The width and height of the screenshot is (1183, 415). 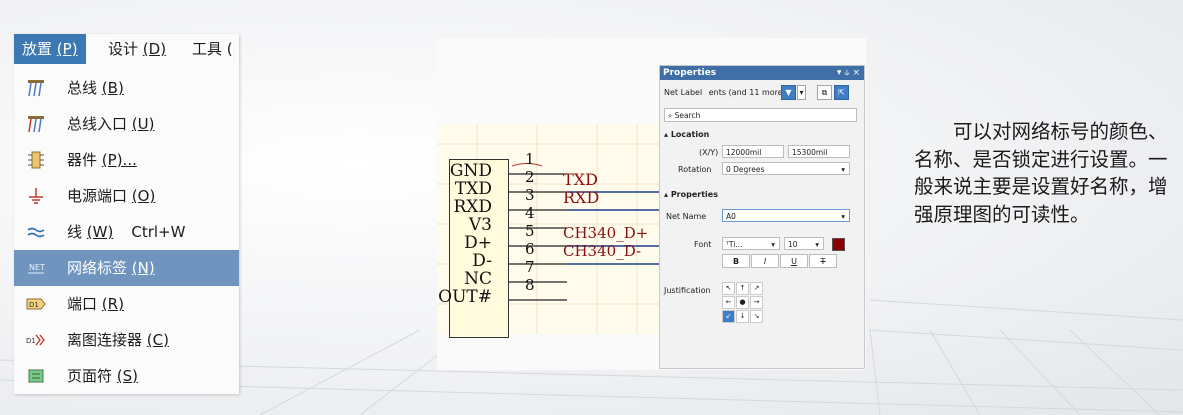 I want to click on pin-name: GND, so click(x=470, y=171).